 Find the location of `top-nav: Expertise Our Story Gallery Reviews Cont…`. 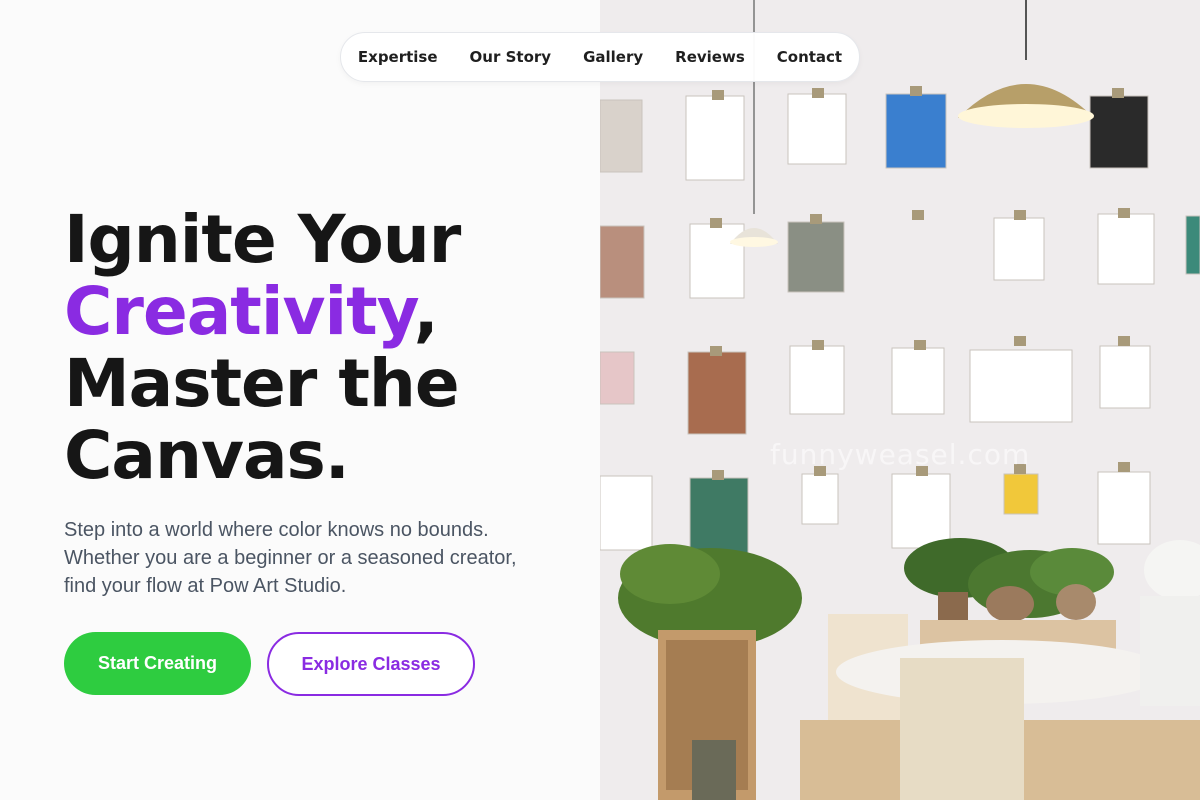

top-nav: Expertise Our Story Gallery Reviews Cont… is located at coordinates (600, 57).